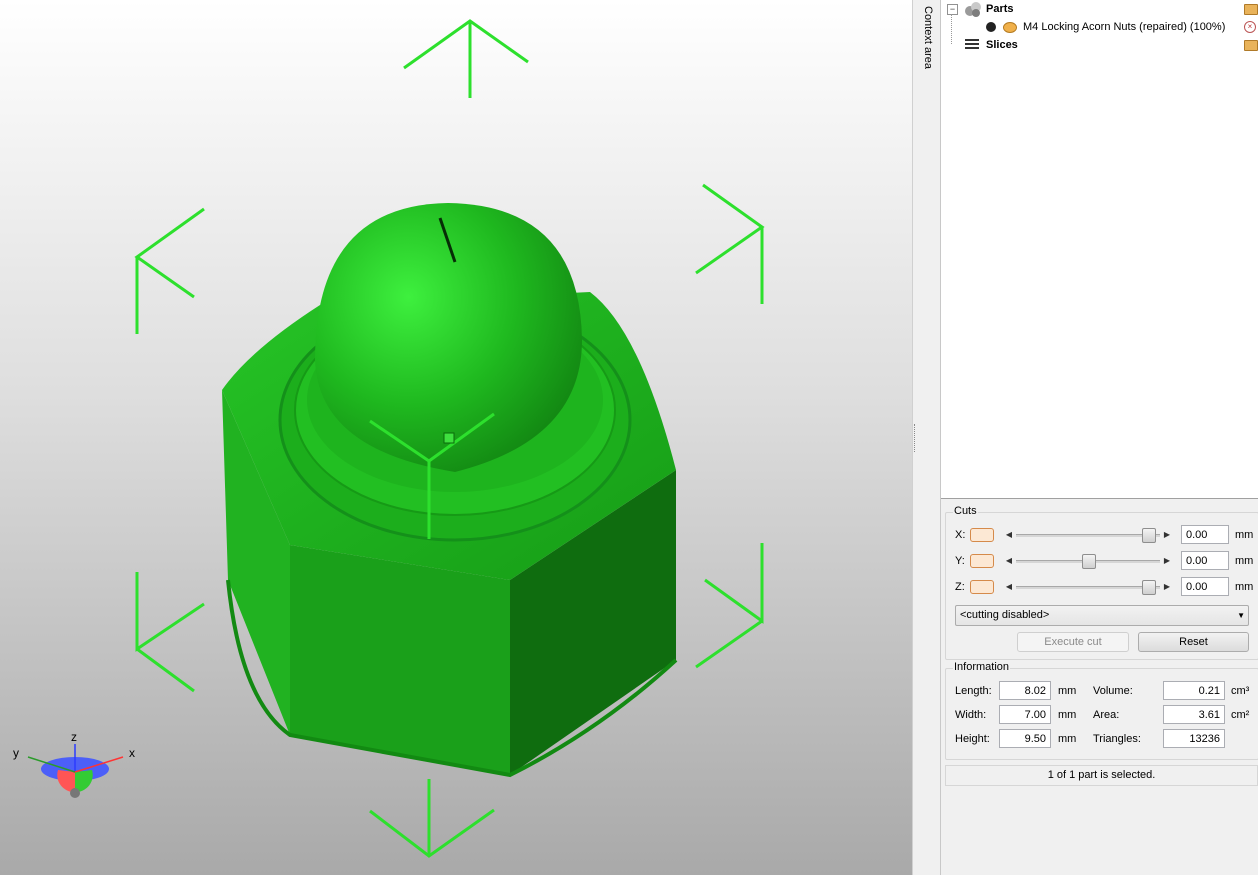 The image size is (1258, 875). I want to click on execute-cut-button: Execute cut, so click(1073, 642).